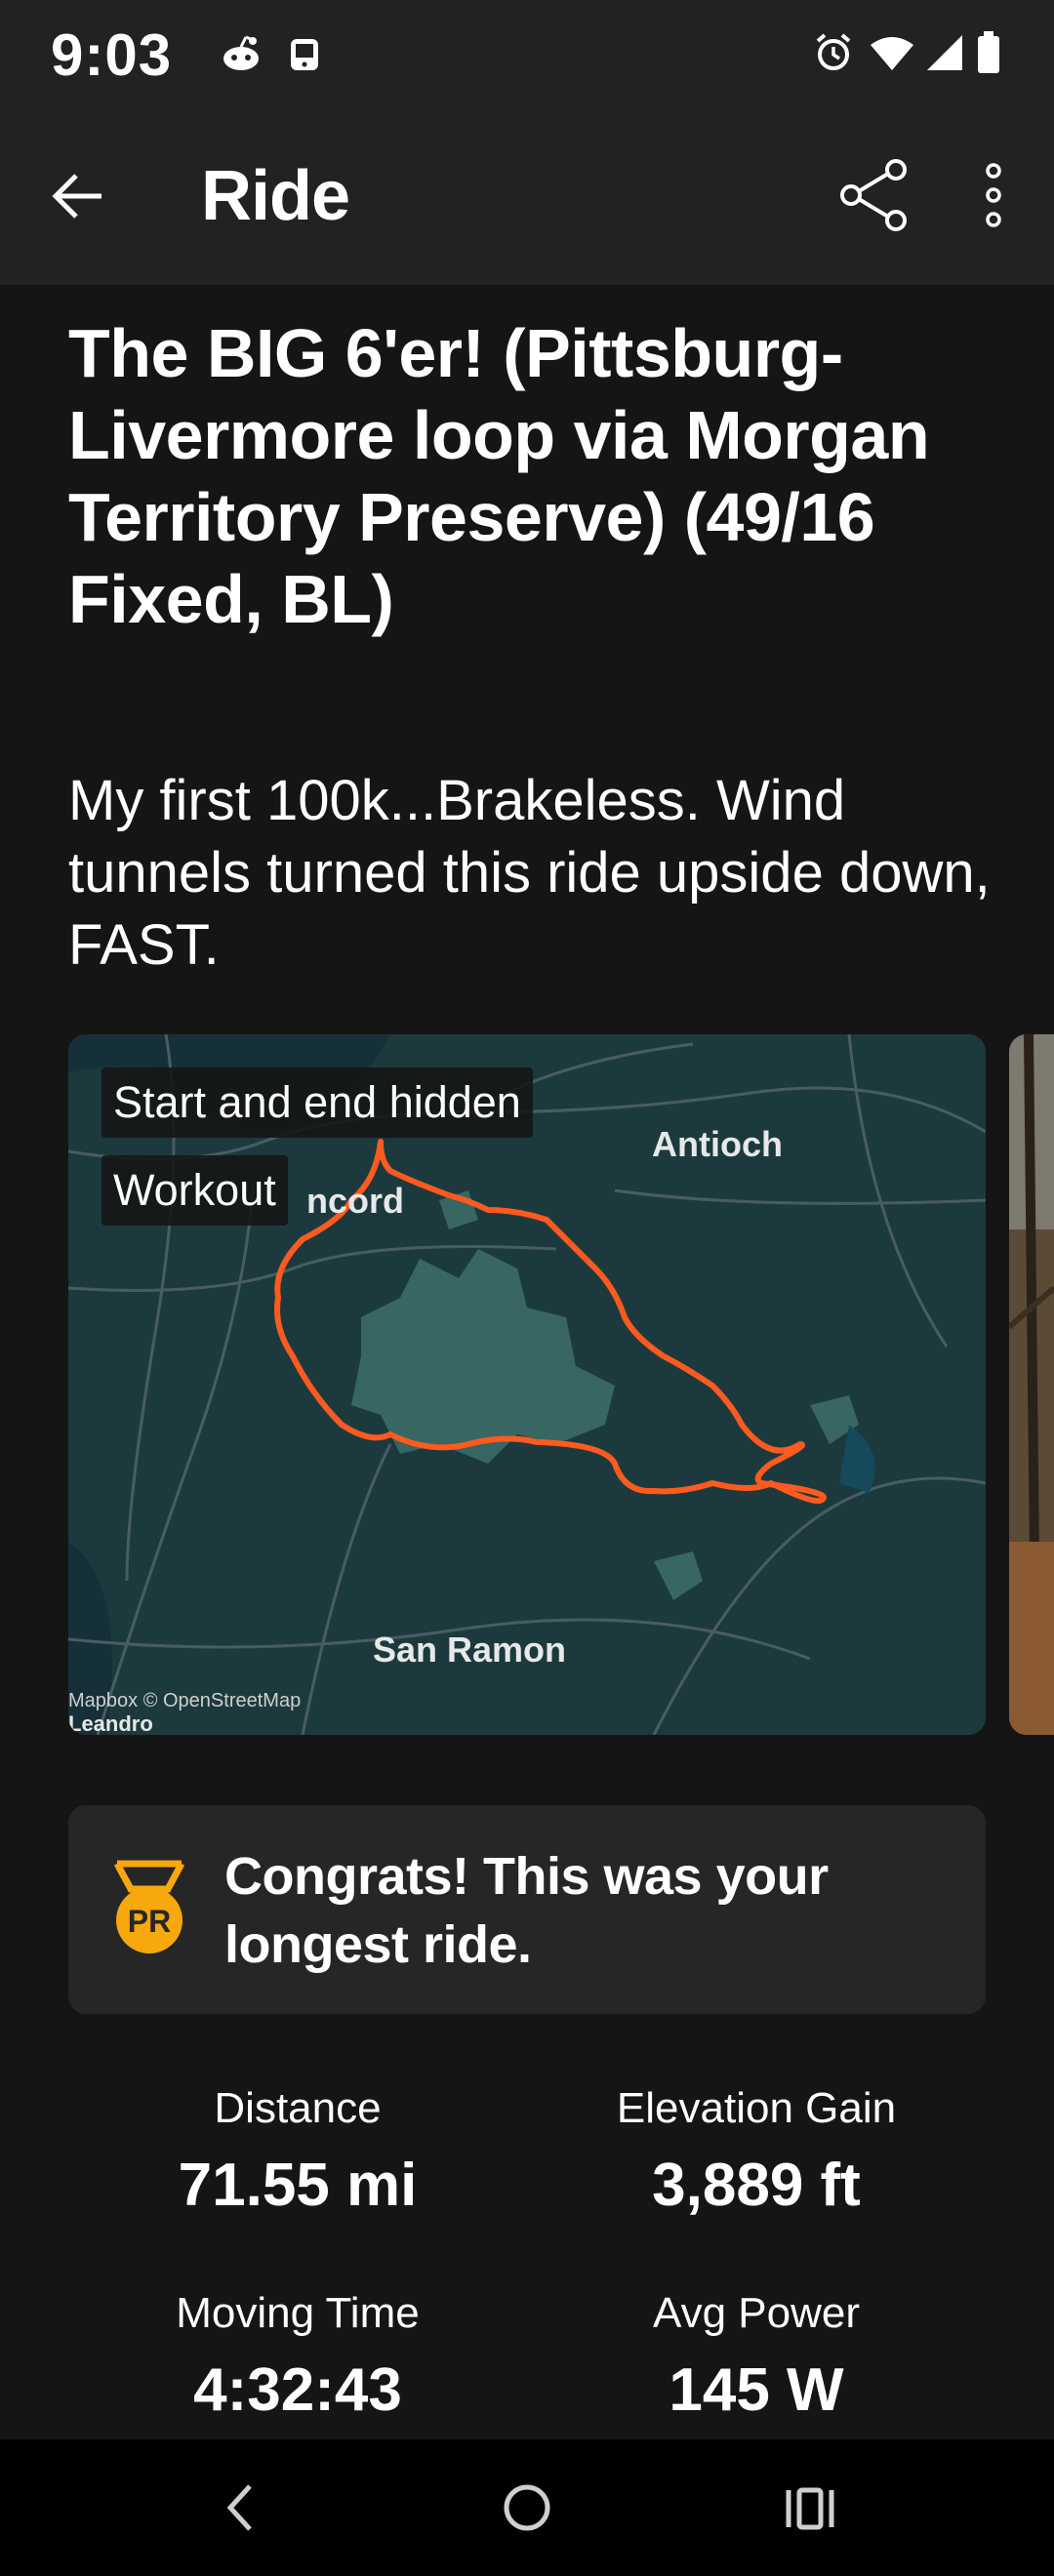  I want to click on home-circle-icon, so click(527, 2507).